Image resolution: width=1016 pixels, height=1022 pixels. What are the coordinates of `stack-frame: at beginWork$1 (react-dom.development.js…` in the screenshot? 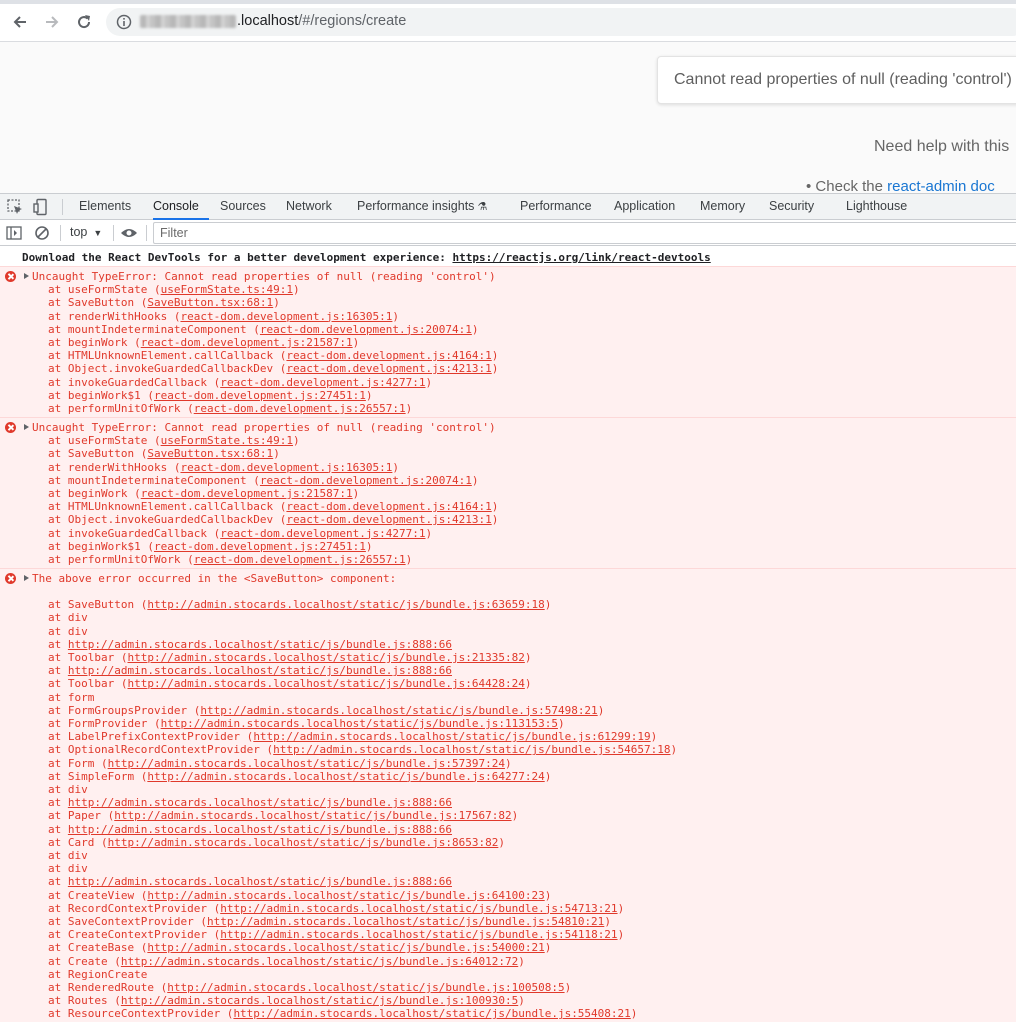 It's located at (210, 546).